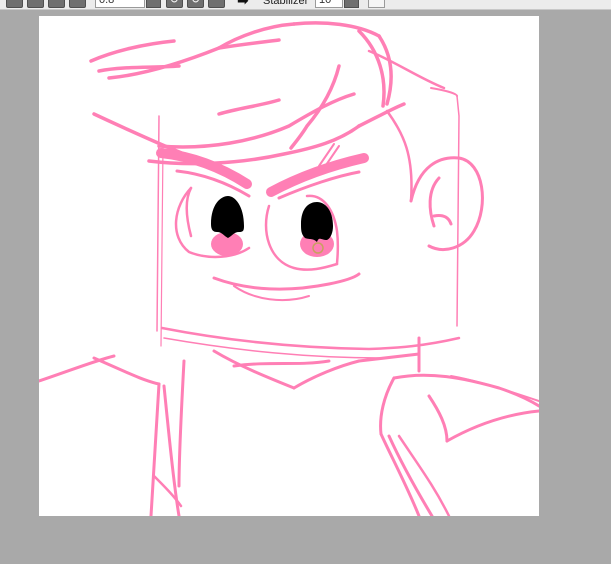 Image resolution: width=611 pixels, height=564 pixels. I want to click on eyebrows, so click(262, 171).